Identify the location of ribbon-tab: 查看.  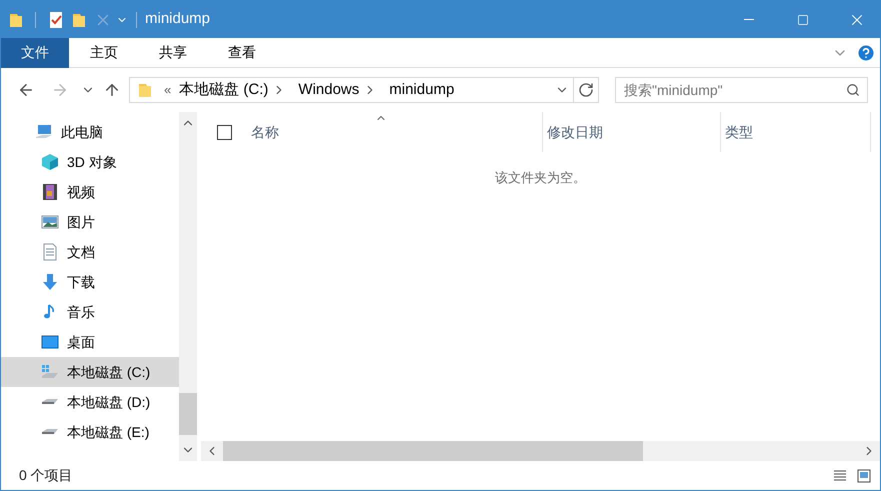
(242, 53).